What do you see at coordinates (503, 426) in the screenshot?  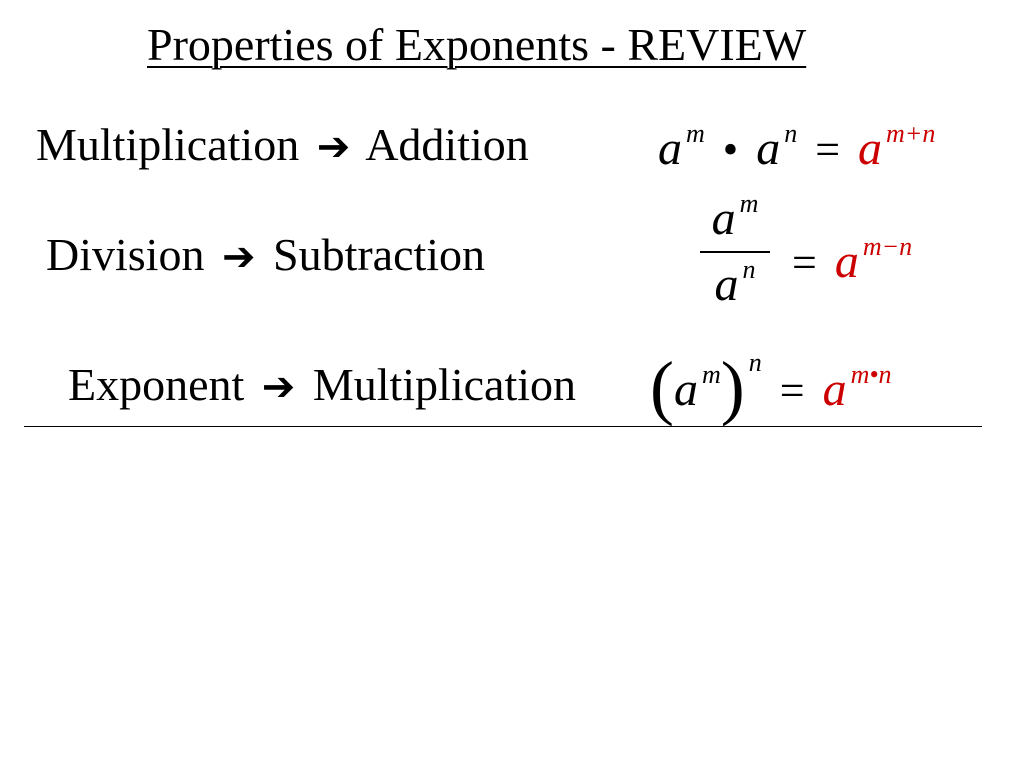 I see `divider-line` at bounding box center [503, 426].